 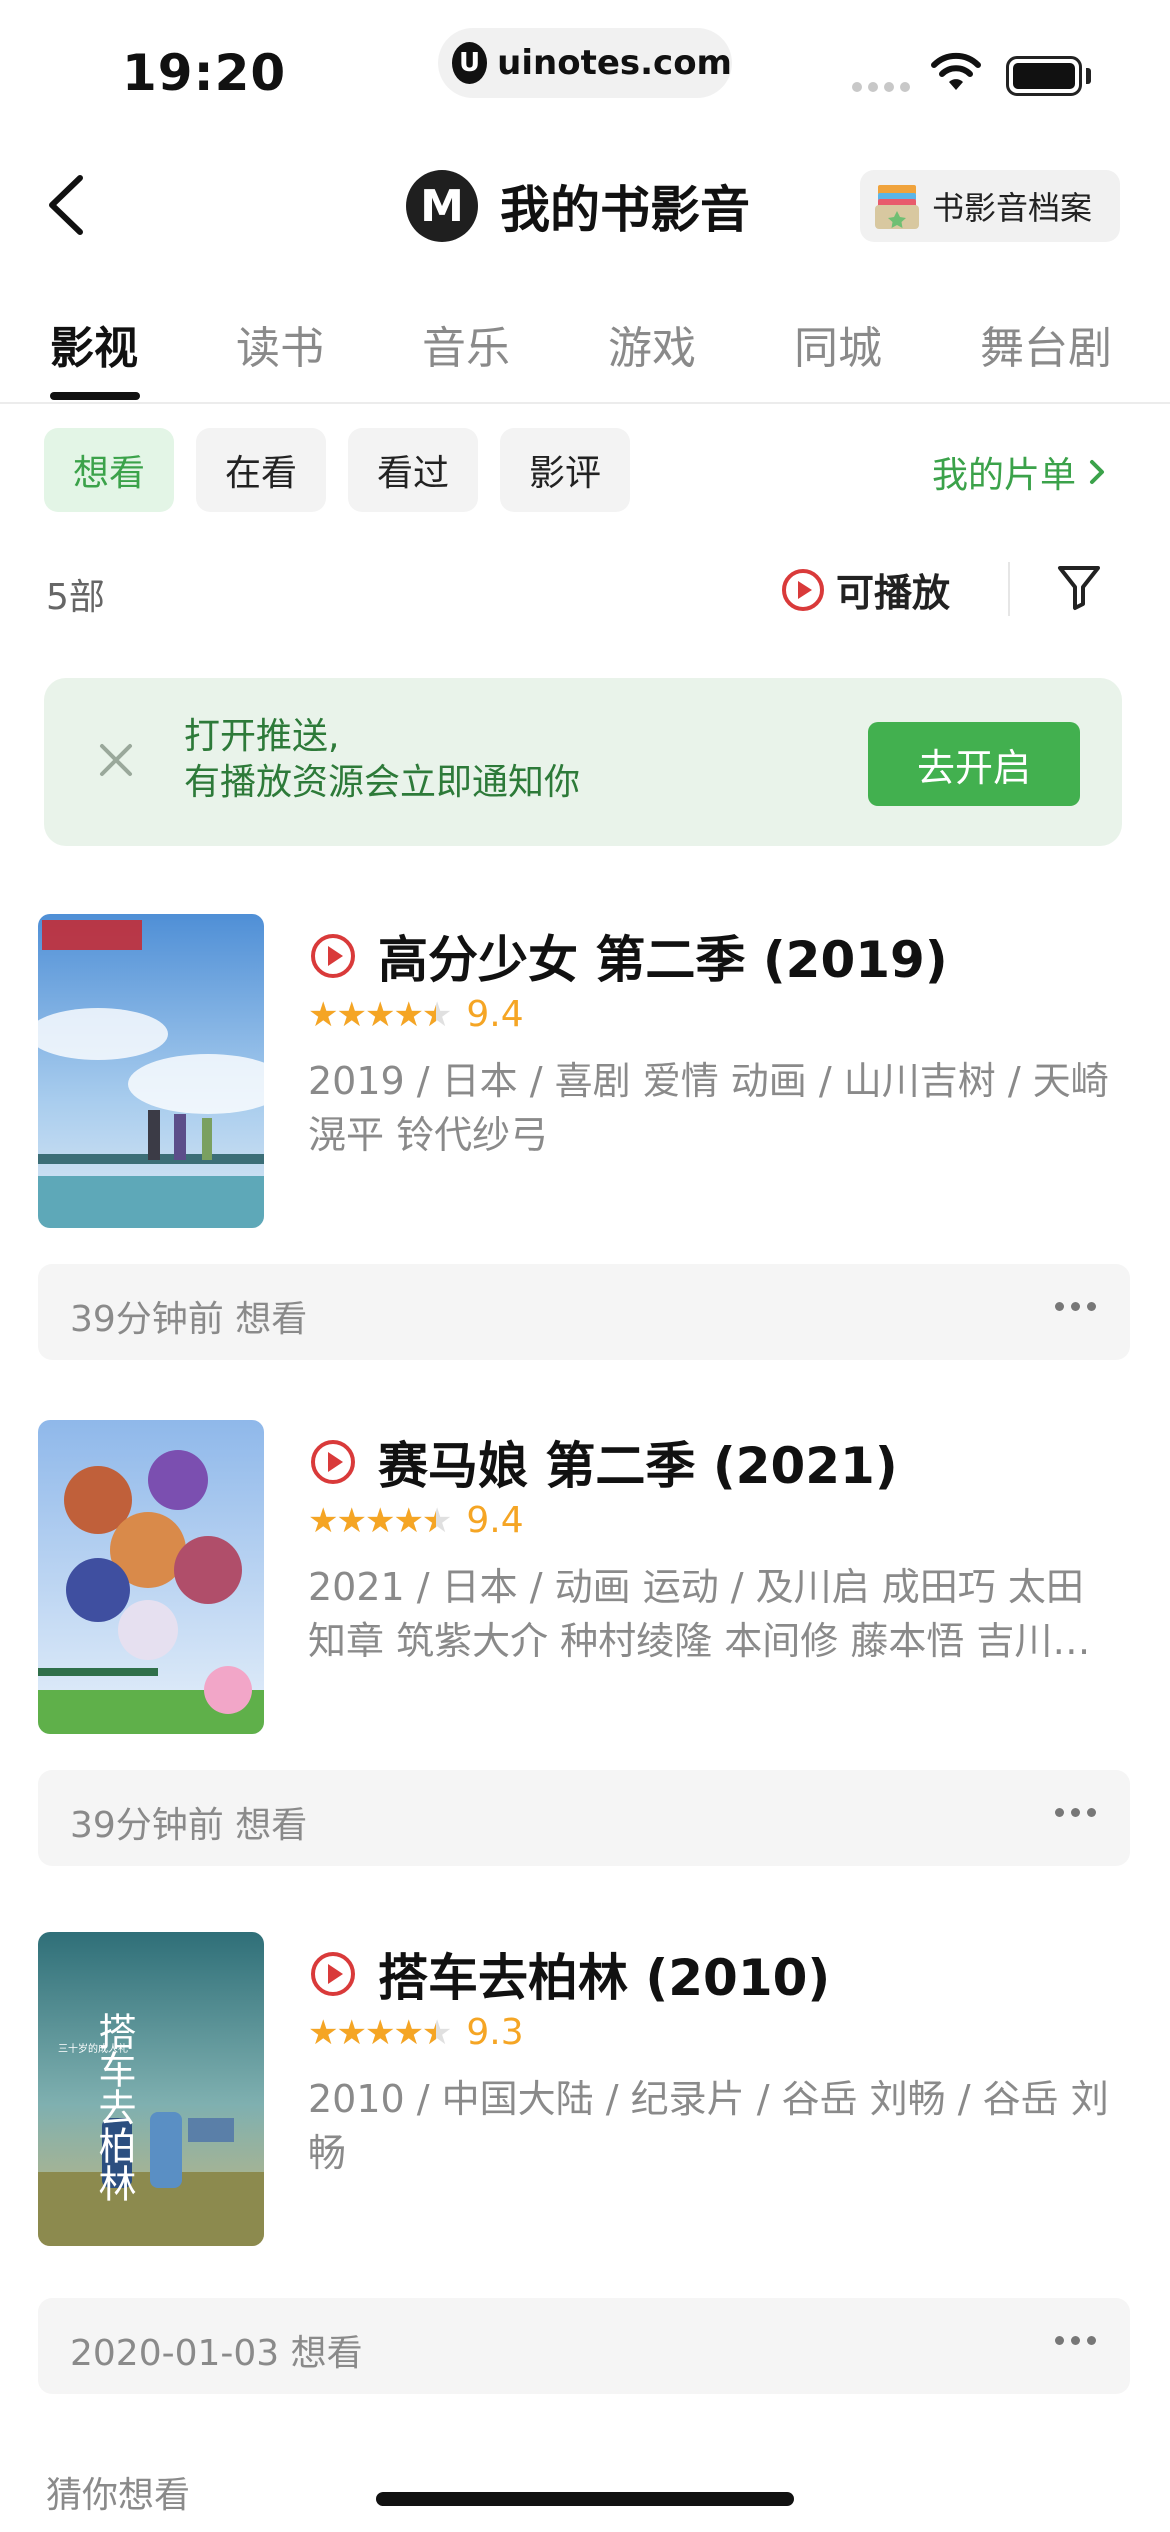 I want to click on poster-subtitle-text: 三十岁的成人礼, so click(x=93, y=2048).